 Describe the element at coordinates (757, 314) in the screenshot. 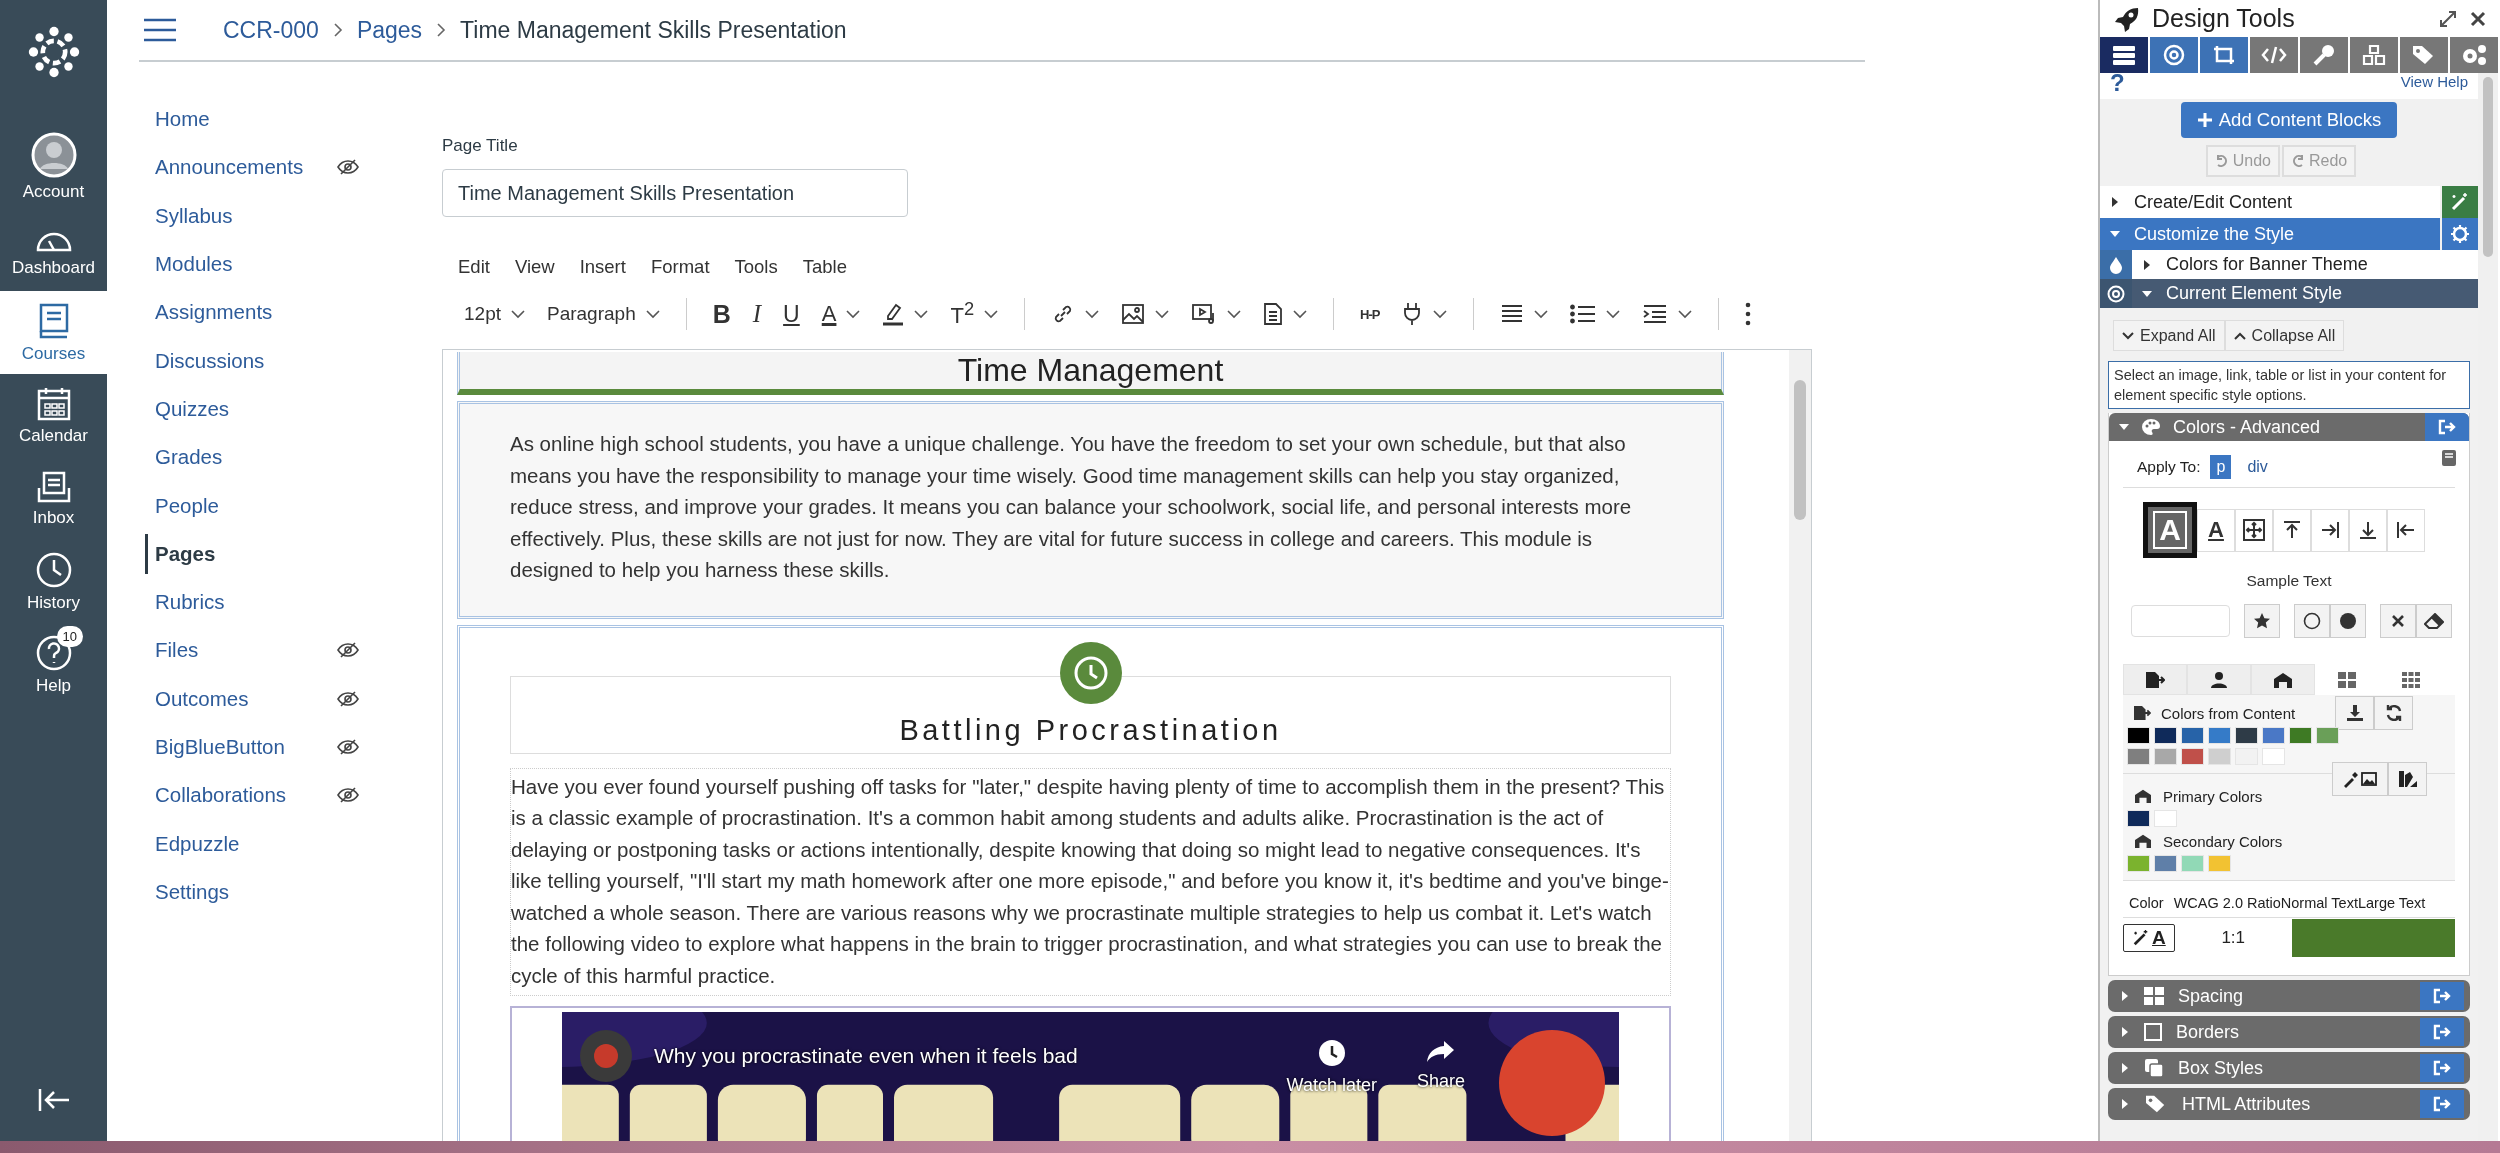

I see `toolbar-button: I` at that location.